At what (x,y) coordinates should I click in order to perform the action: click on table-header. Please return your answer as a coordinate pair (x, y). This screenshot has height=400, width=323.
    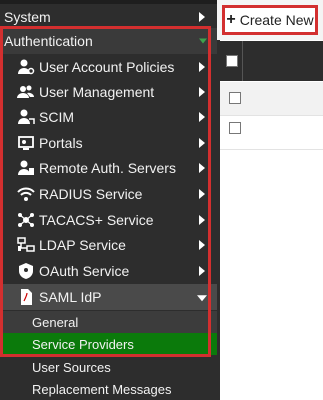
    Looking at the image, I should click on (271, 61).